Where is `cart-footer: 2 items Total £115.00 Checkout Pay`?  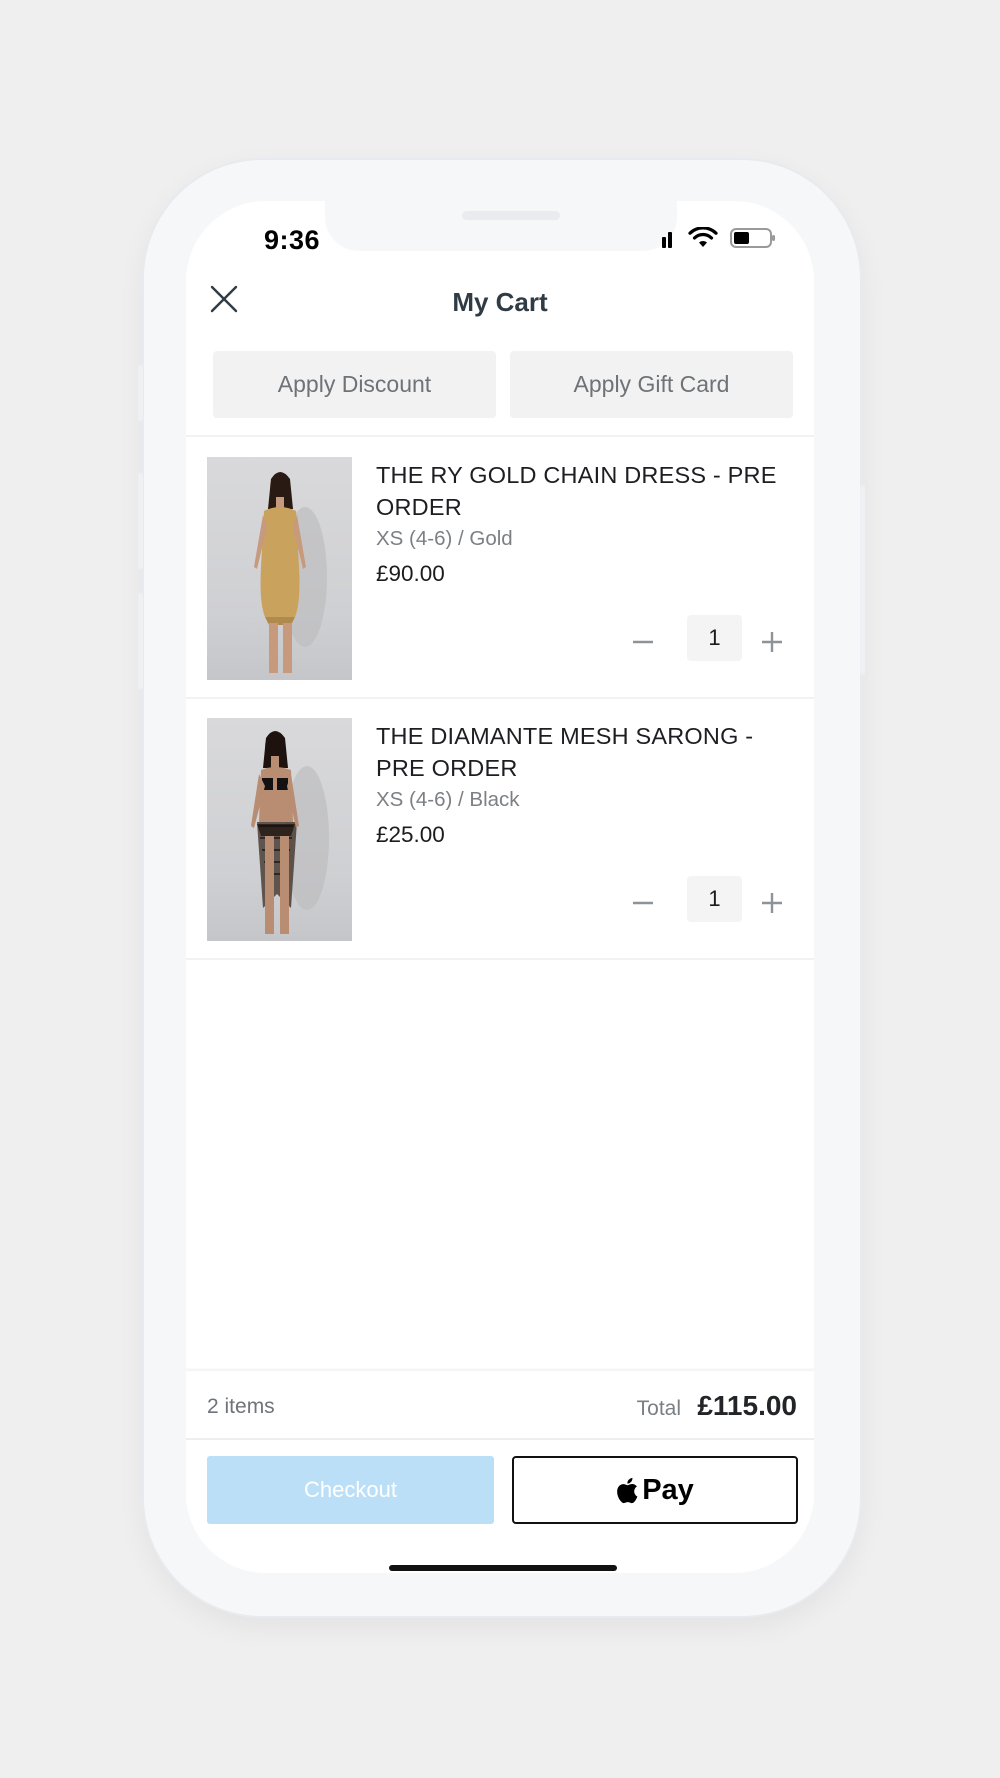
cart-footer: 2 items Total £115.00 Checkout Pay is located at coordinates (500, 1470).